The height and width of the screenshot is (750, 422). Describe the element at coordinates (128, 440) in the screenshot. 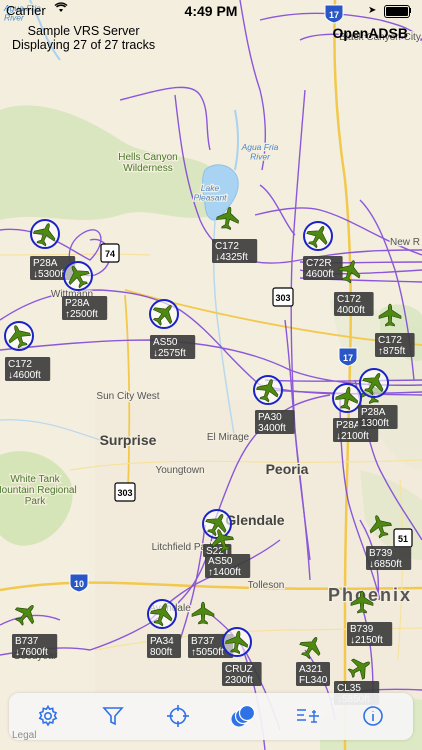

I see `place-label: Surprise` at that location.